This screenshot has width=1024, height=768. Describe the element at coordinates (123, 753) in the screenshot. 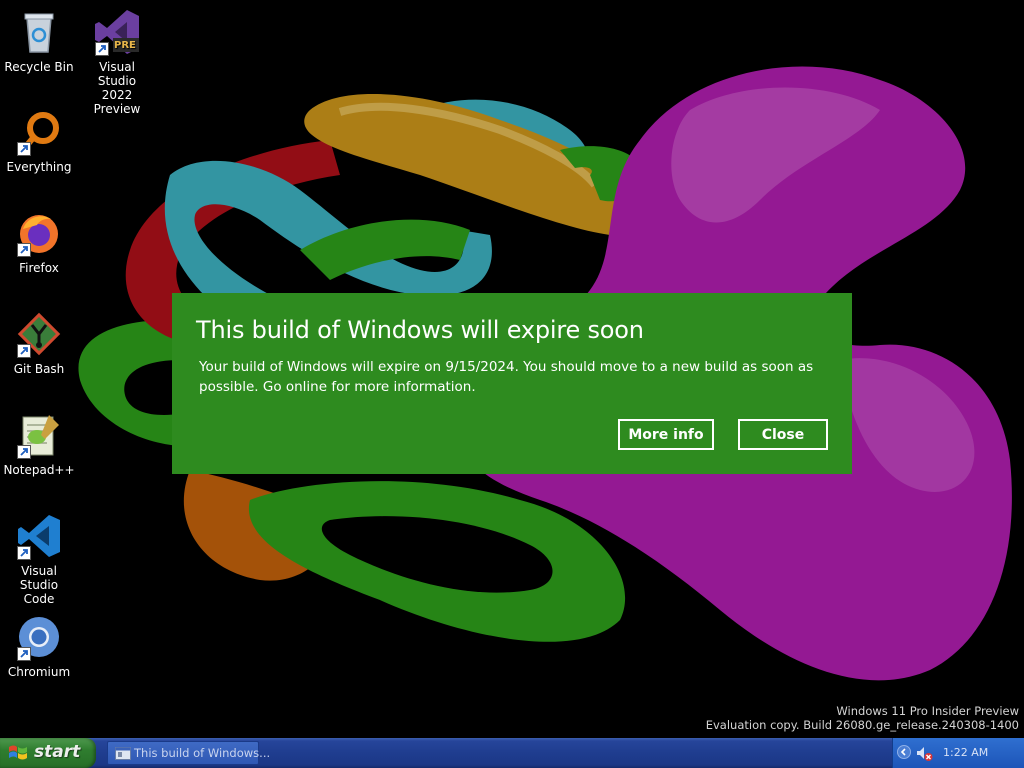

I see `window-icon` at that location.